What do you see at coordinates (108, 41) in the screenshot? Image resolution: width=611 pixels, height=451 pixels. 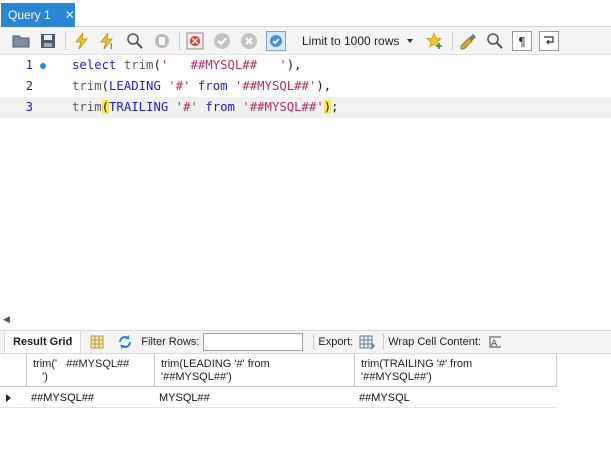 I see `execute-current-icon: I` at bounding box center [108, 41].